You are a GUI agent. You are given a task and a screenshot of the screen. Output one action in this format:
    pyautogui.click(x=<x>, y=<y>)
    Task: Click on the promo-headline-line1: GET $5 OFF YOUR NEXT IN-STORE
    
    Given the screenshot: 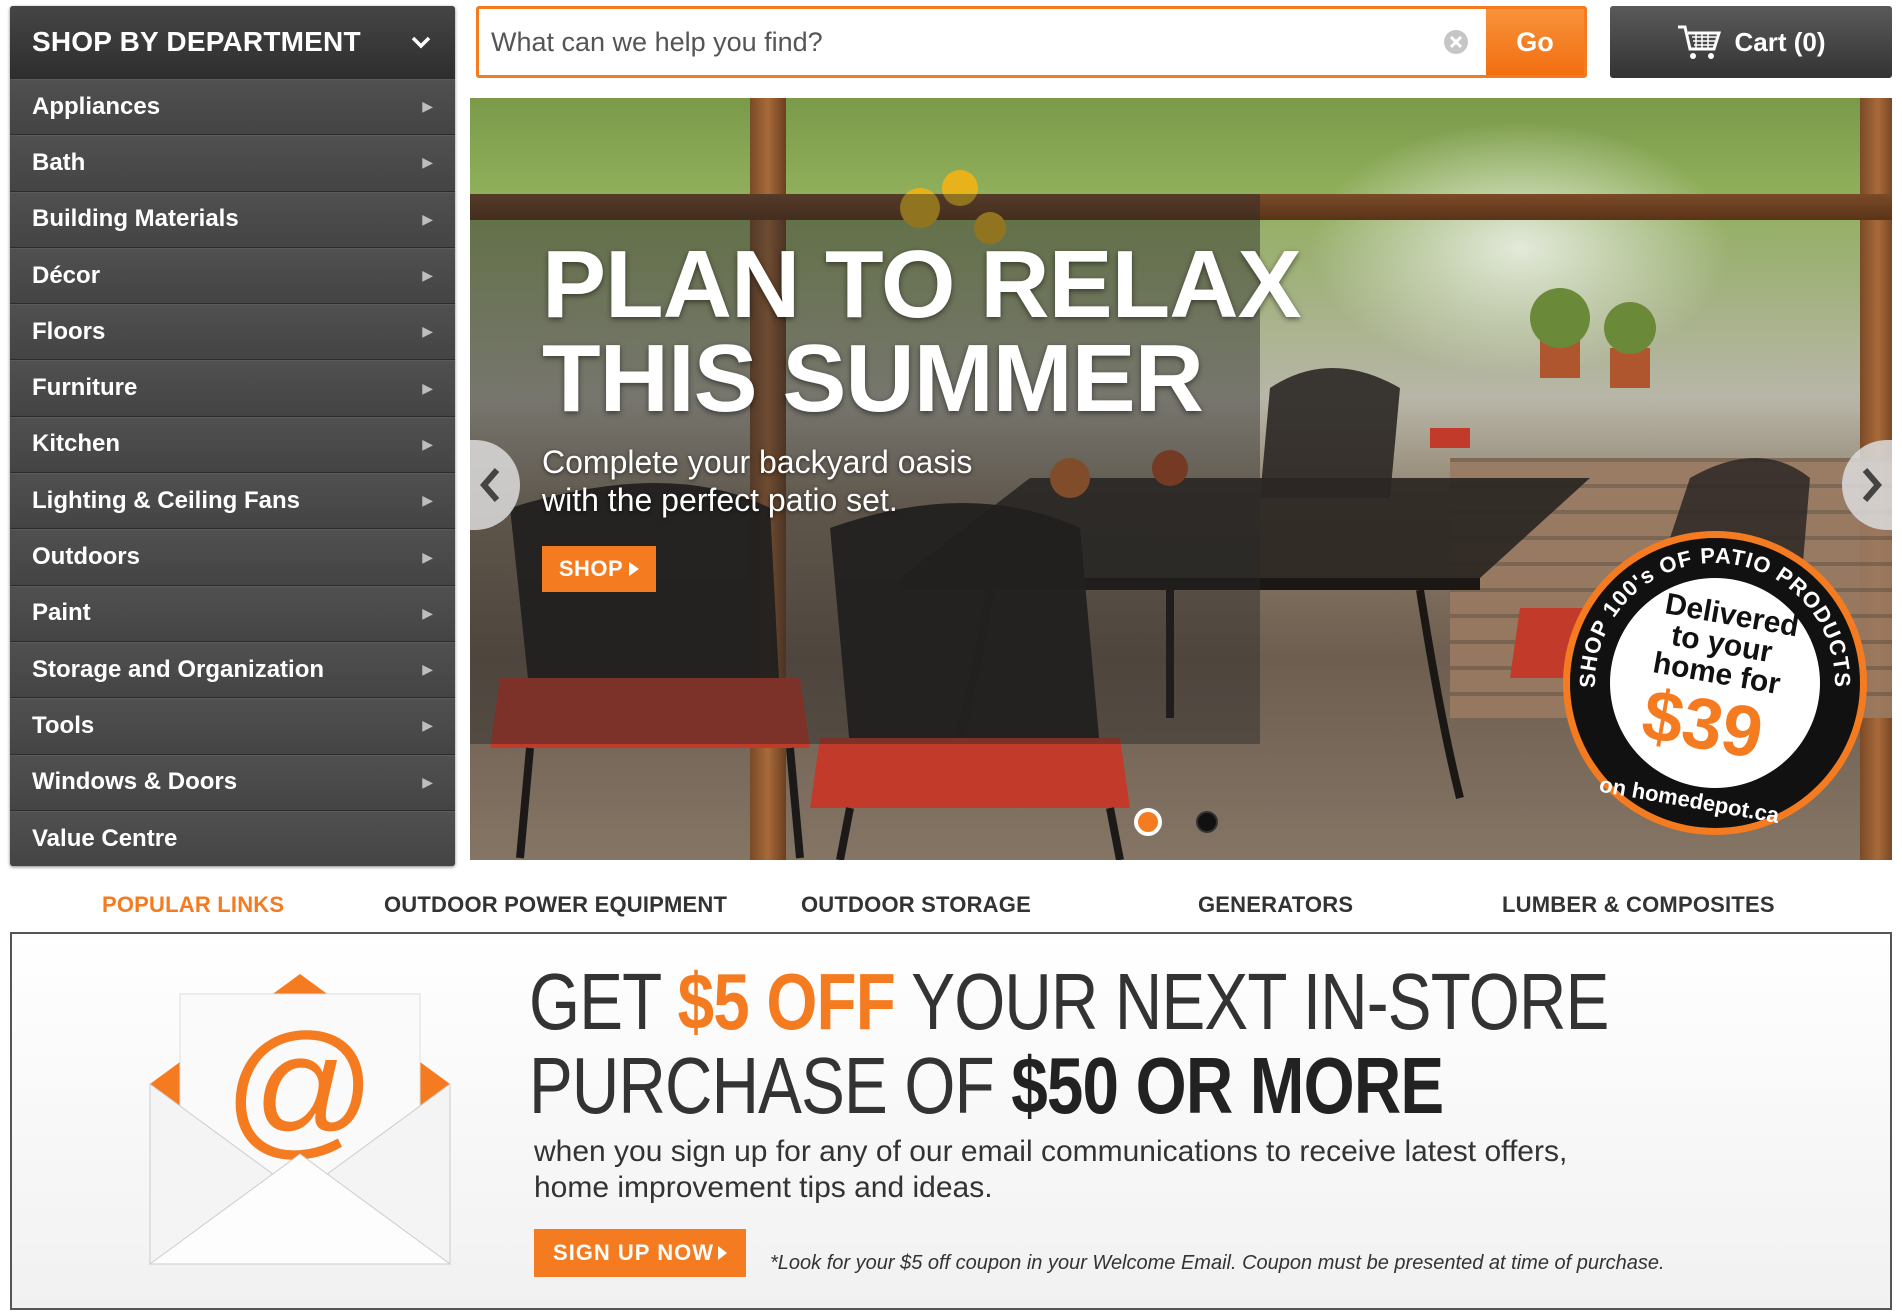 What is the action you would take?
    pyautogui.click(x=1069, y=1002)
    